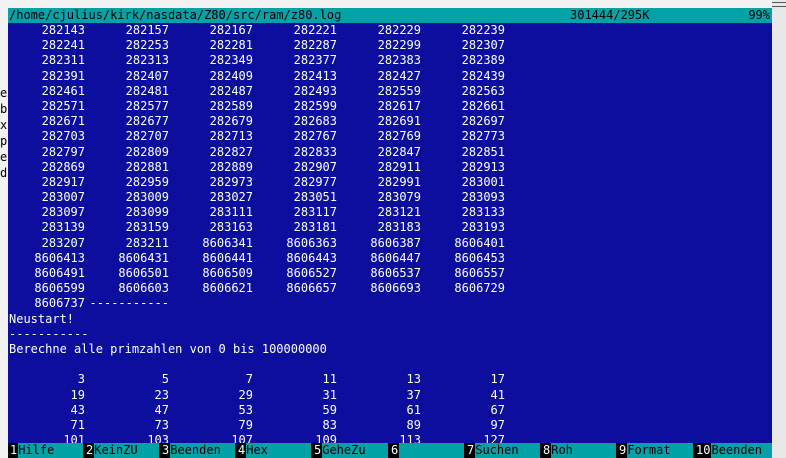 This screenshot has height=458, width=786. What do you see at coordinates (479, 242) in the screenshot?
I see `prime-value: 8606401` at bounding box center [479, 242].